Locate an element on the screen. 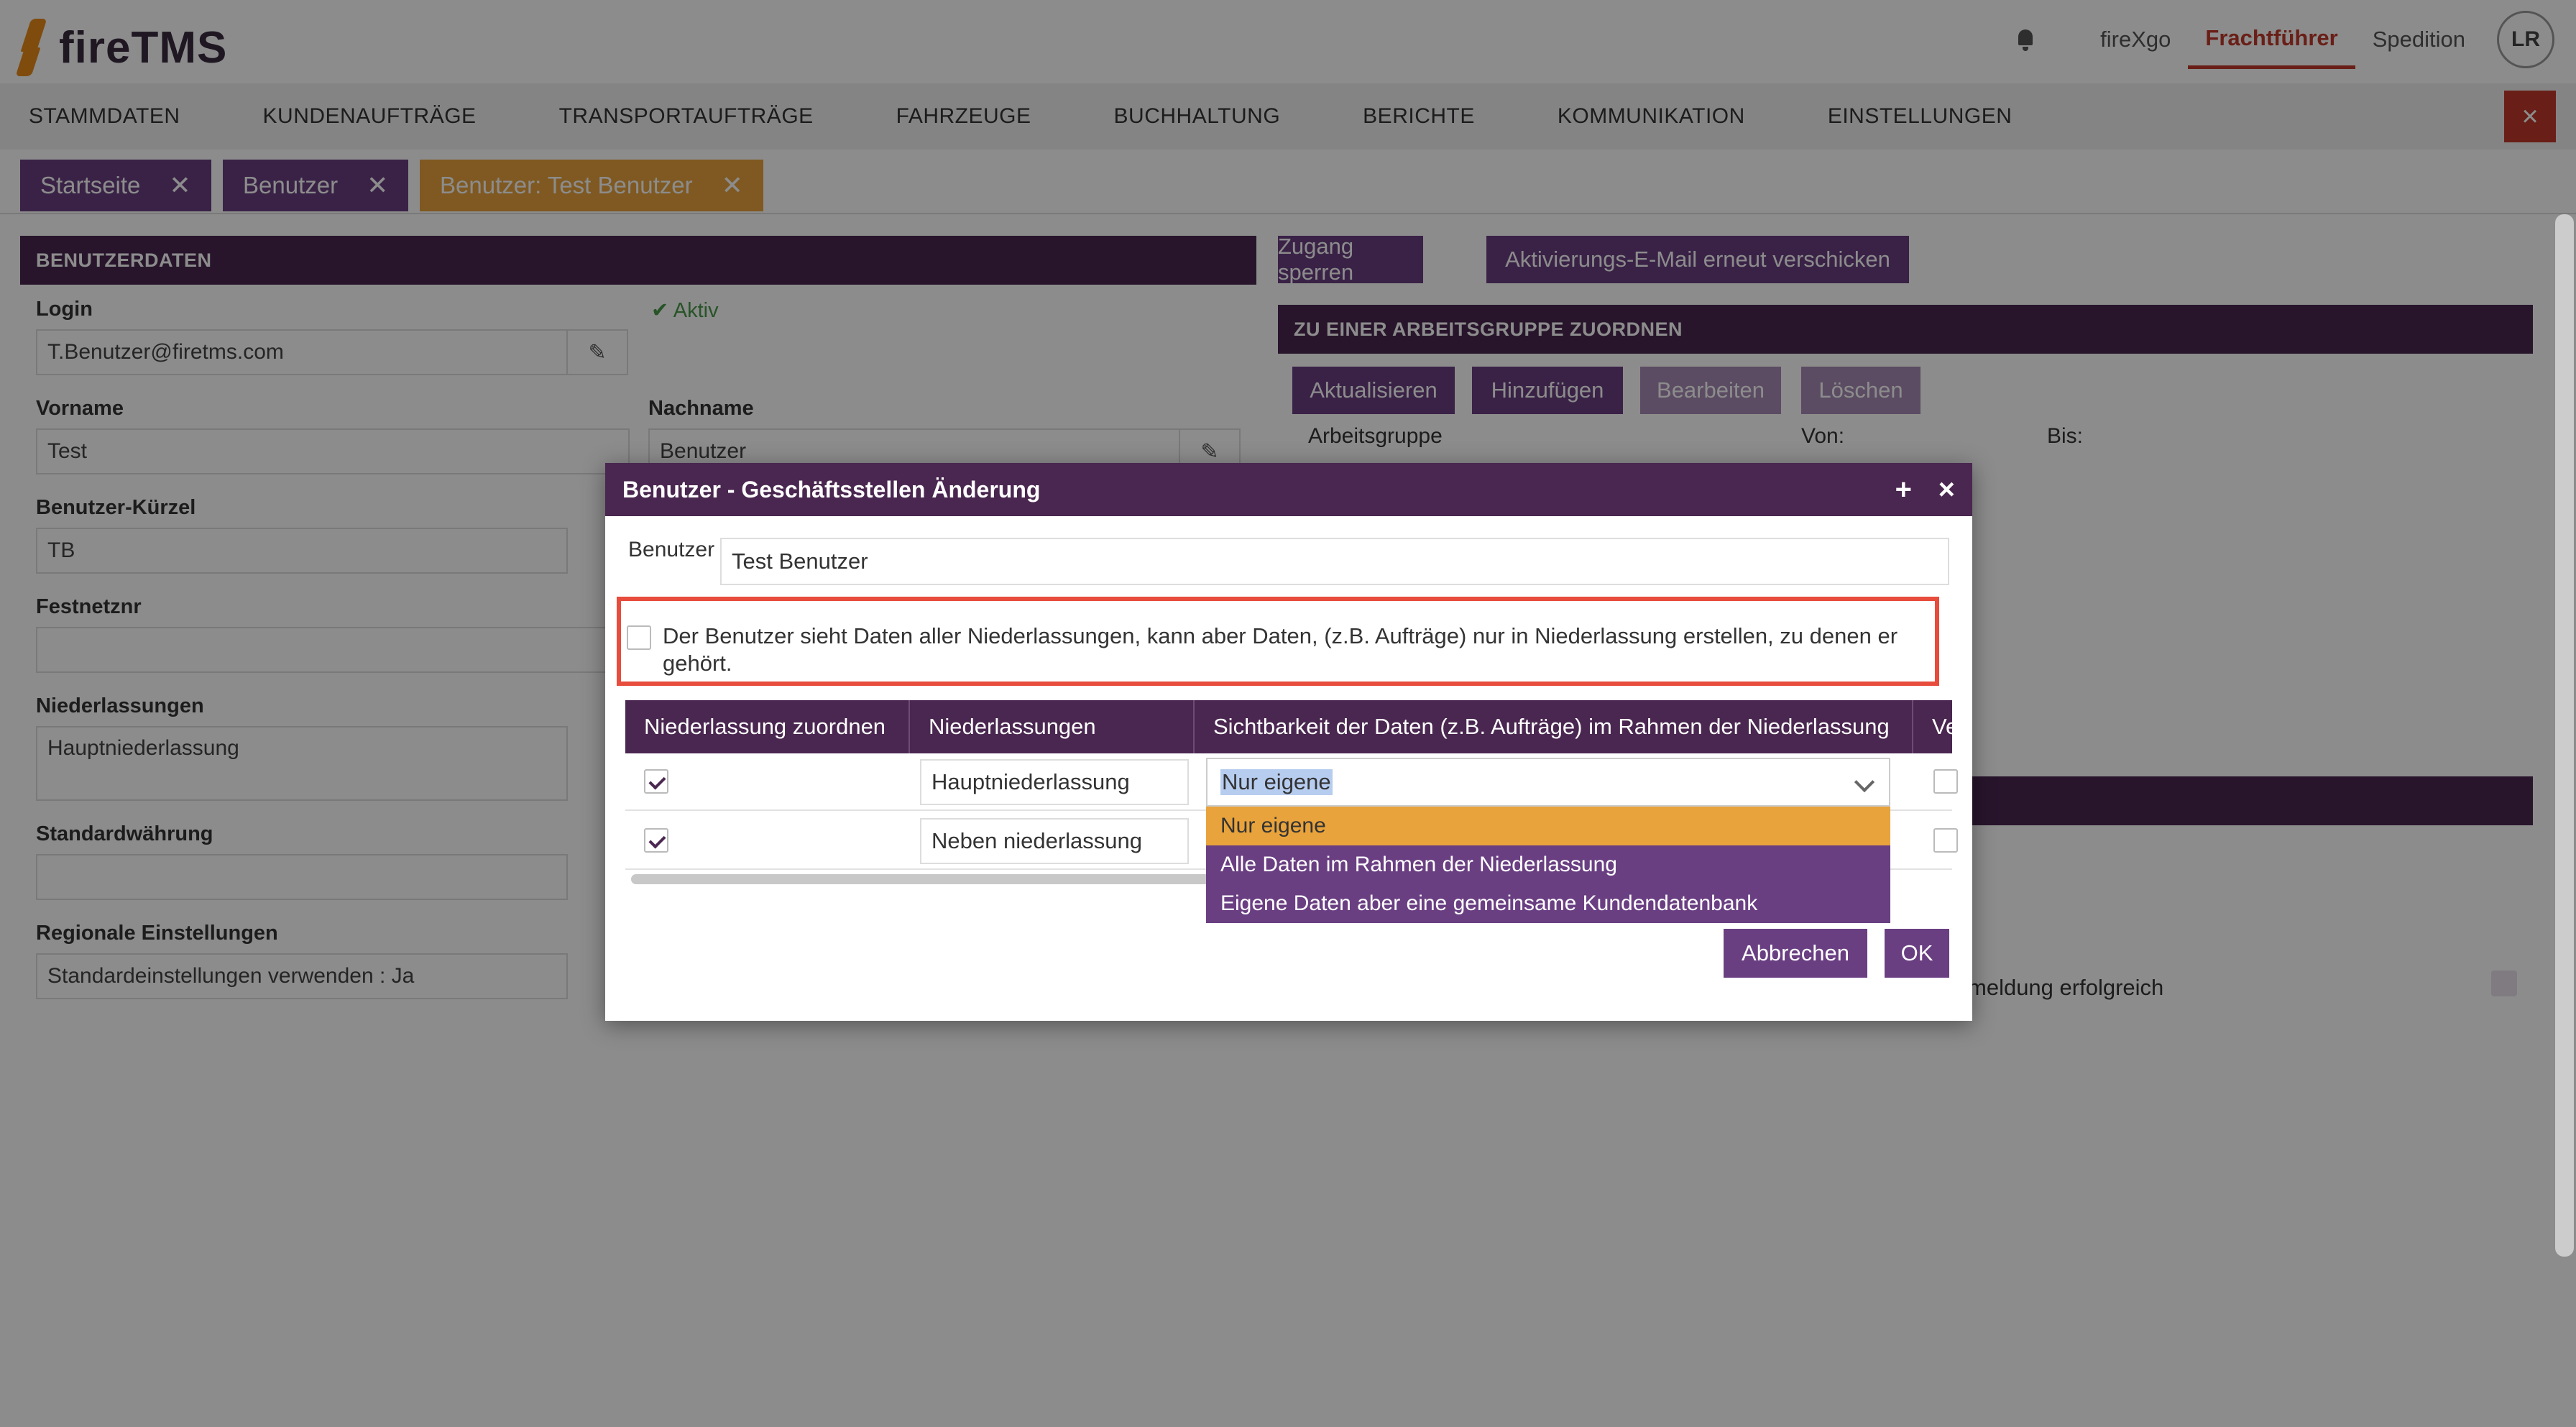 The image size is (2576, 1427). benutzer-field: Test Benutzer is located at coordinates (1334, 561).